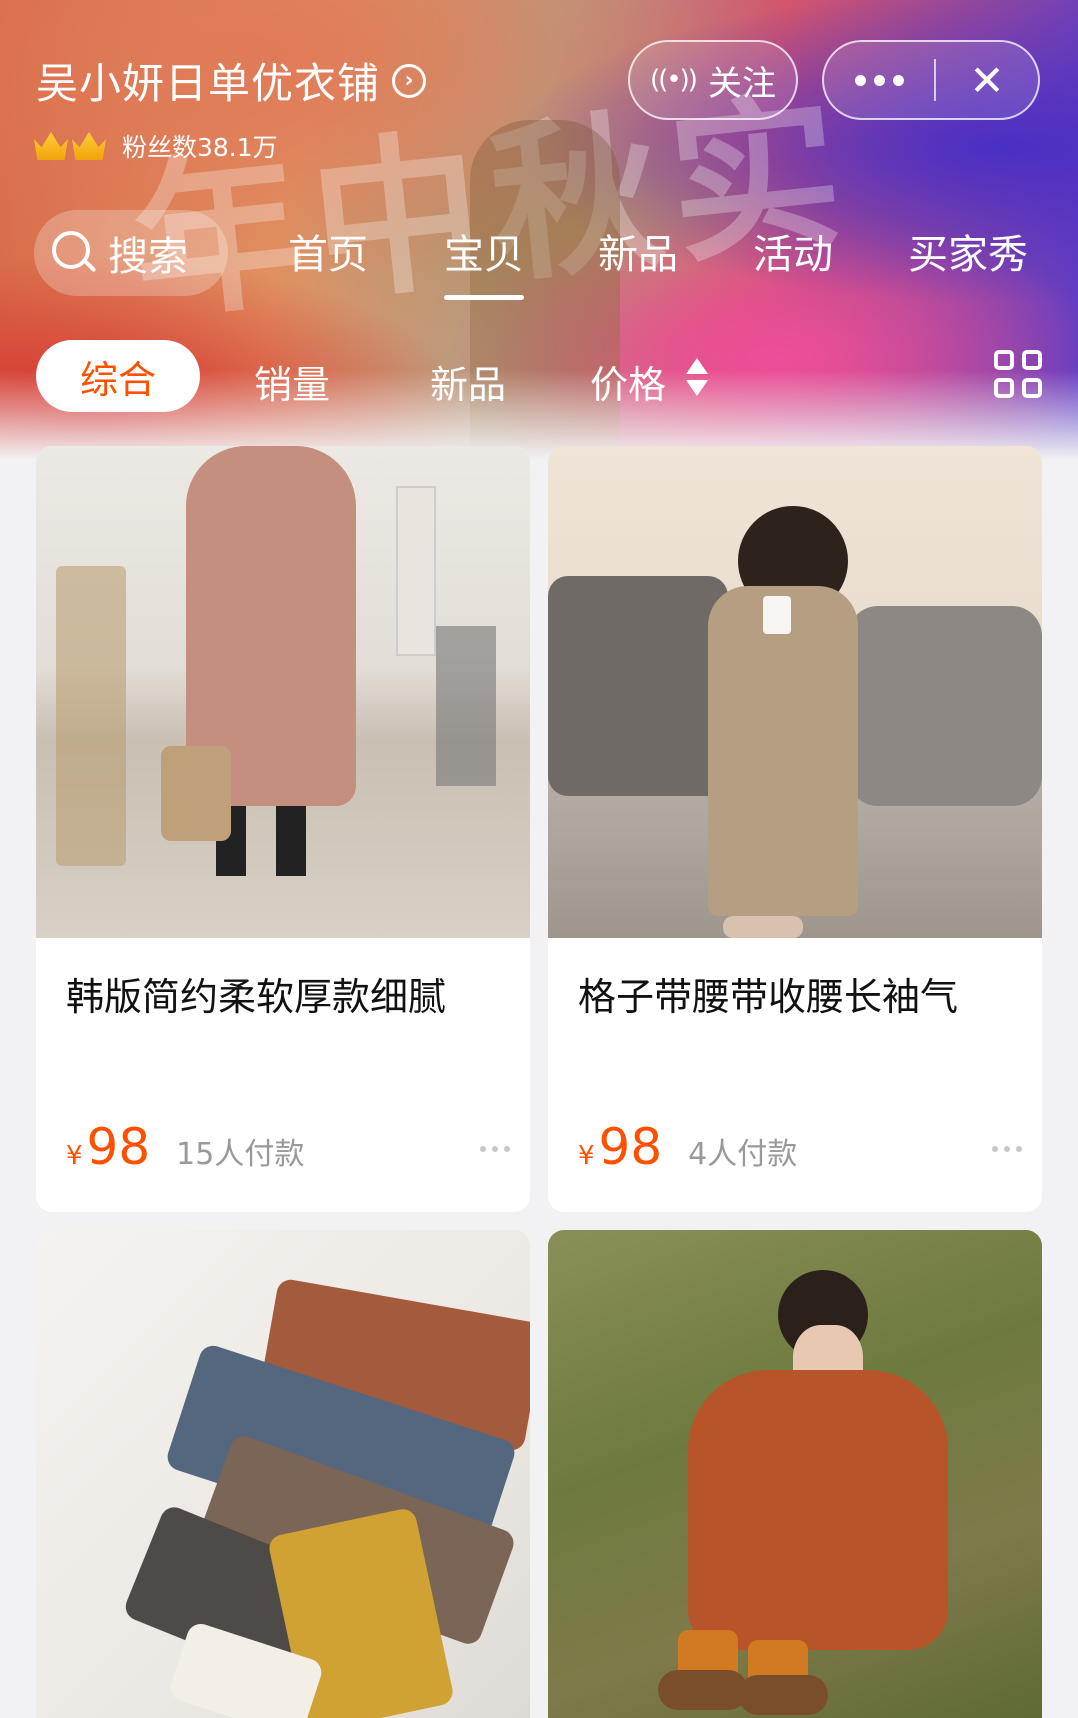  Describe the element at coordinates (74, 253) in the screenshot. I see `search-icon` at that location.